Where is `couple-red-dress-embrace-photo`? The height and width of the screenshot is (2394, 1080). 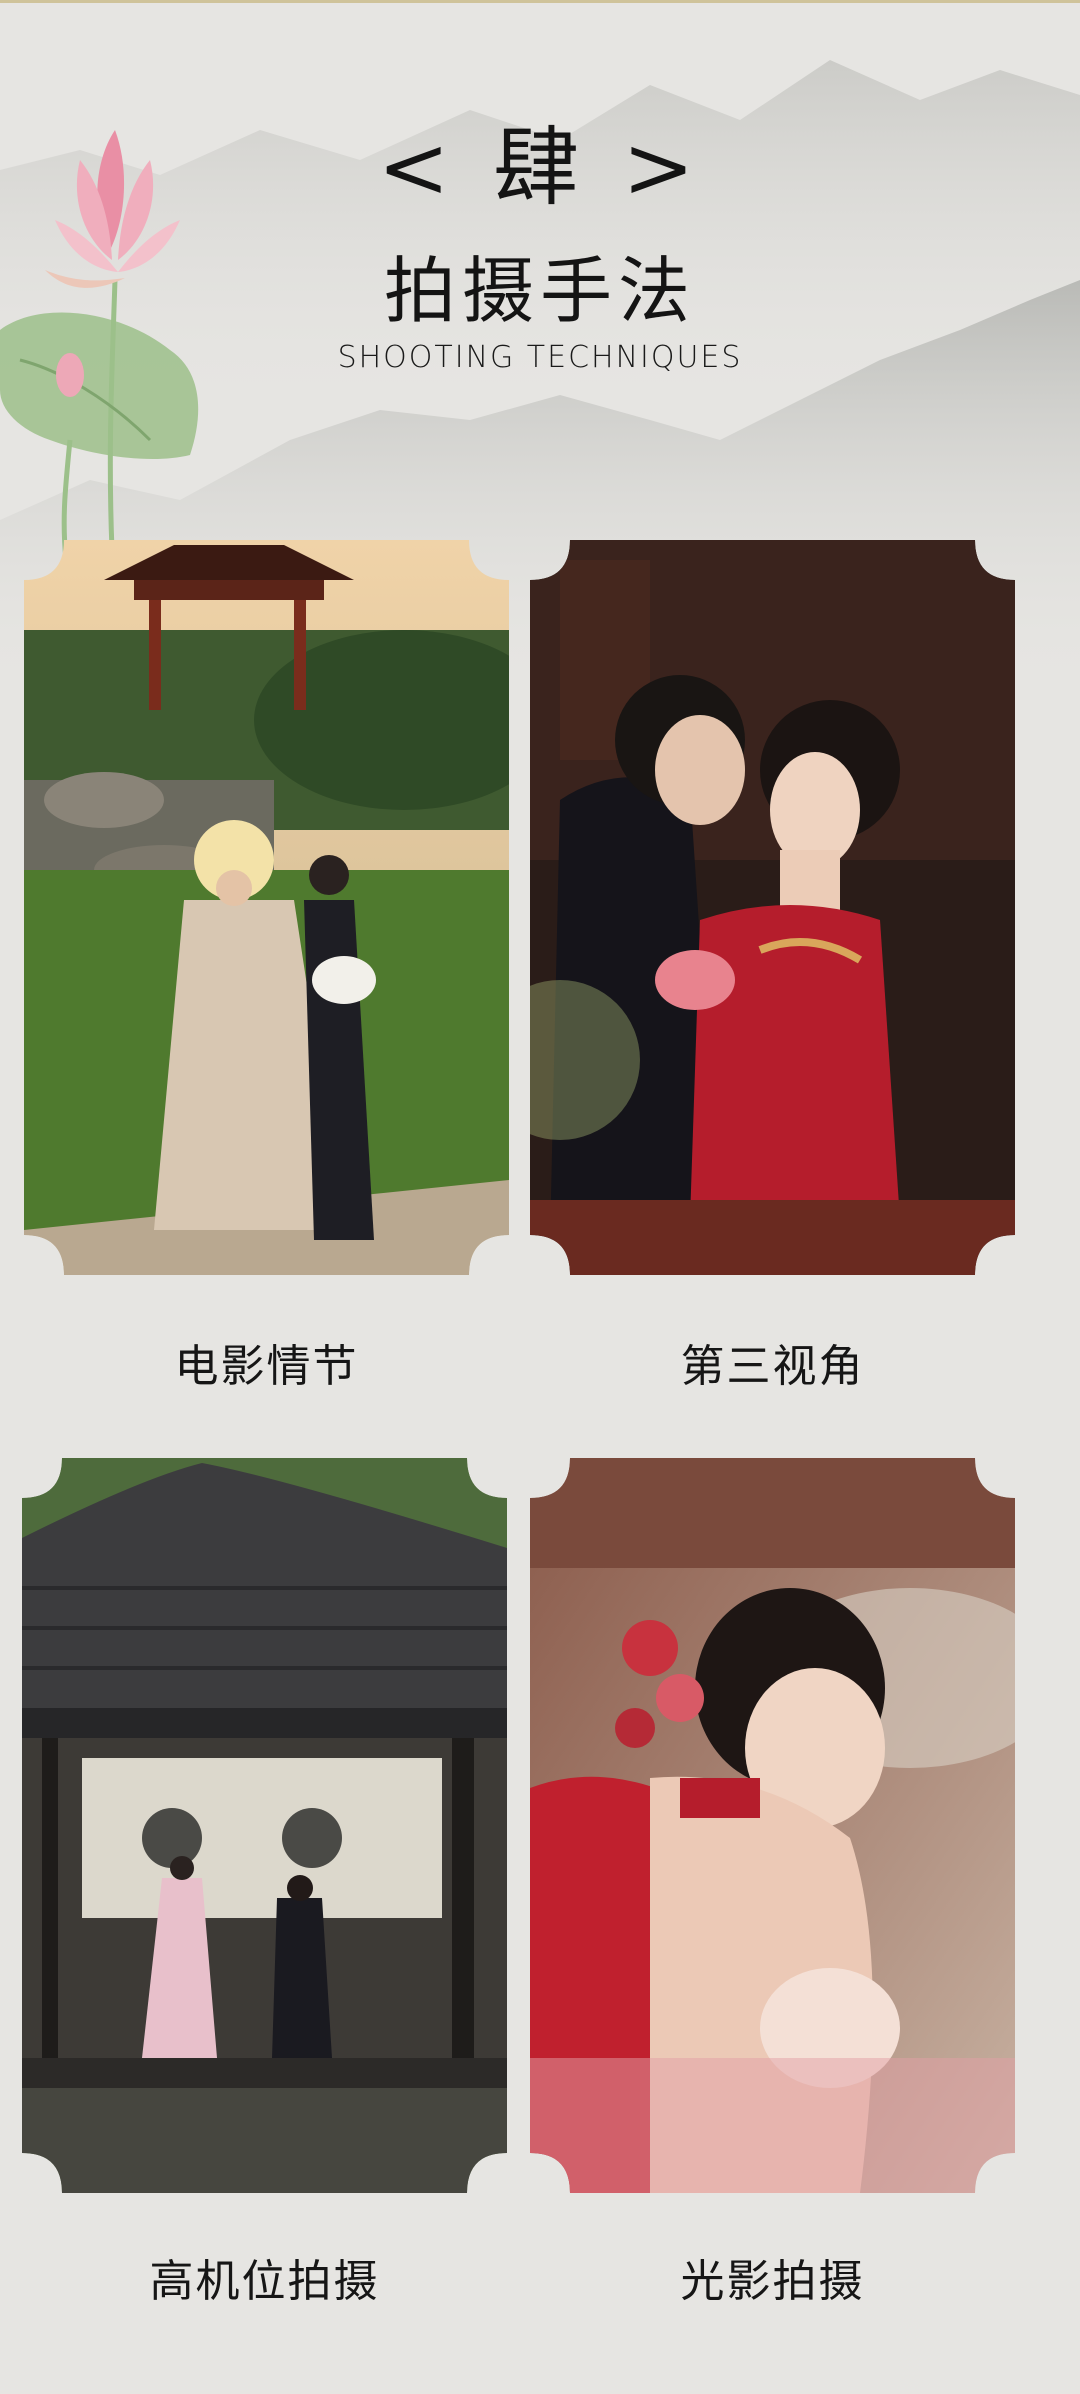
couple-red-dress-embrace-photo is located at coordinates (772, 907).